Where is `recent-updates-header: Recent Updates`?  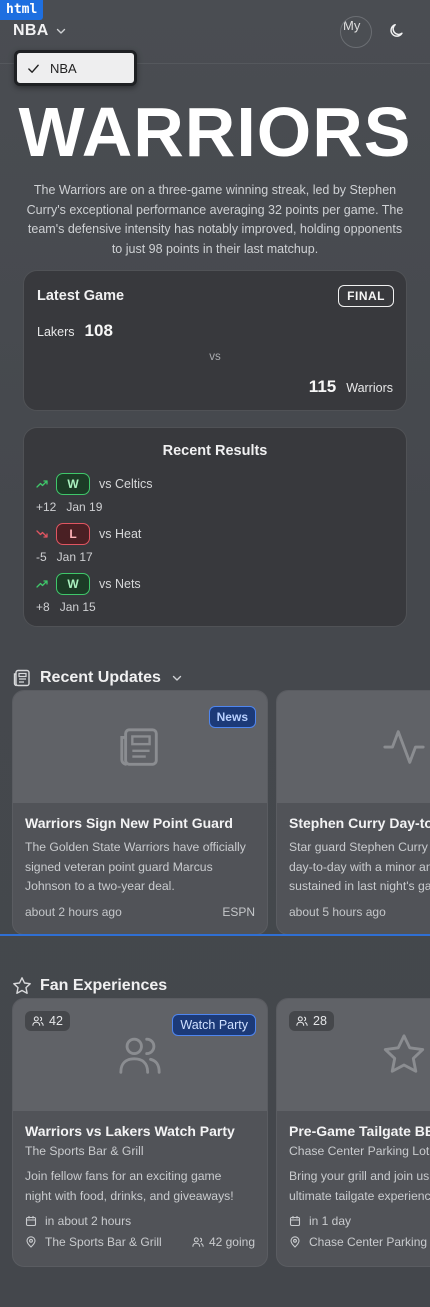 recent-updates-header: Recent Updates is located at coordinates (97, 678).